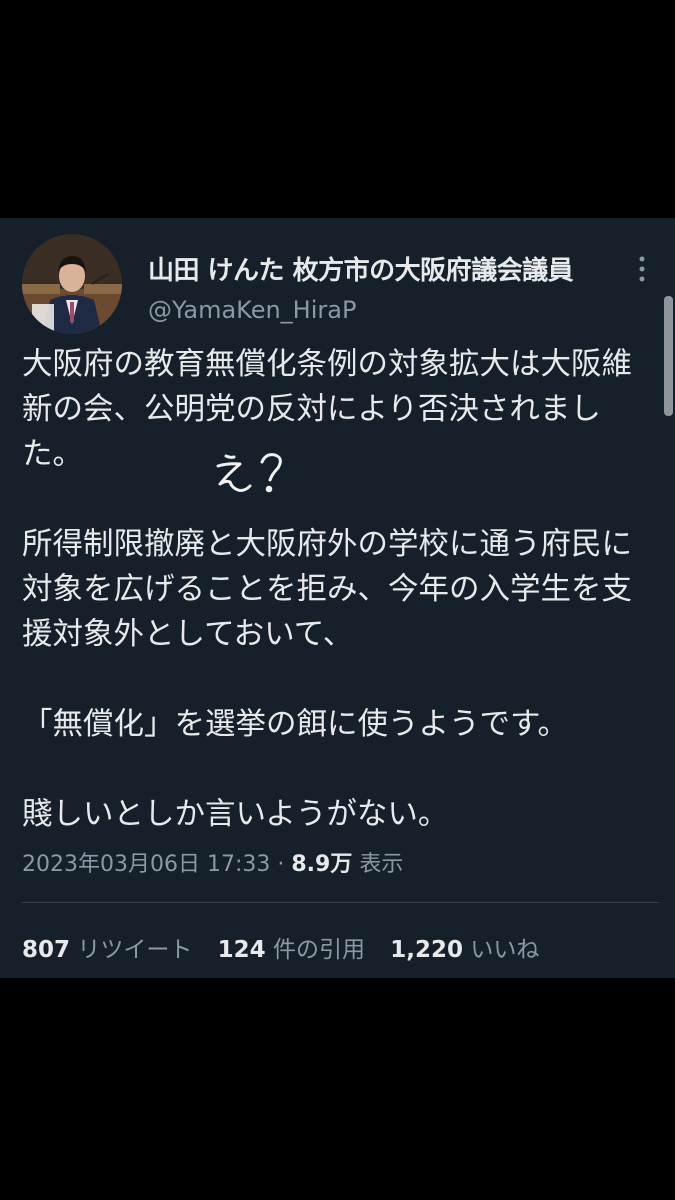 The image size is (675, 1200). What do you see at coordinates (642, 269) in the screenshot?
I see `more-vertical-icon` at bounding box center [642, 269].